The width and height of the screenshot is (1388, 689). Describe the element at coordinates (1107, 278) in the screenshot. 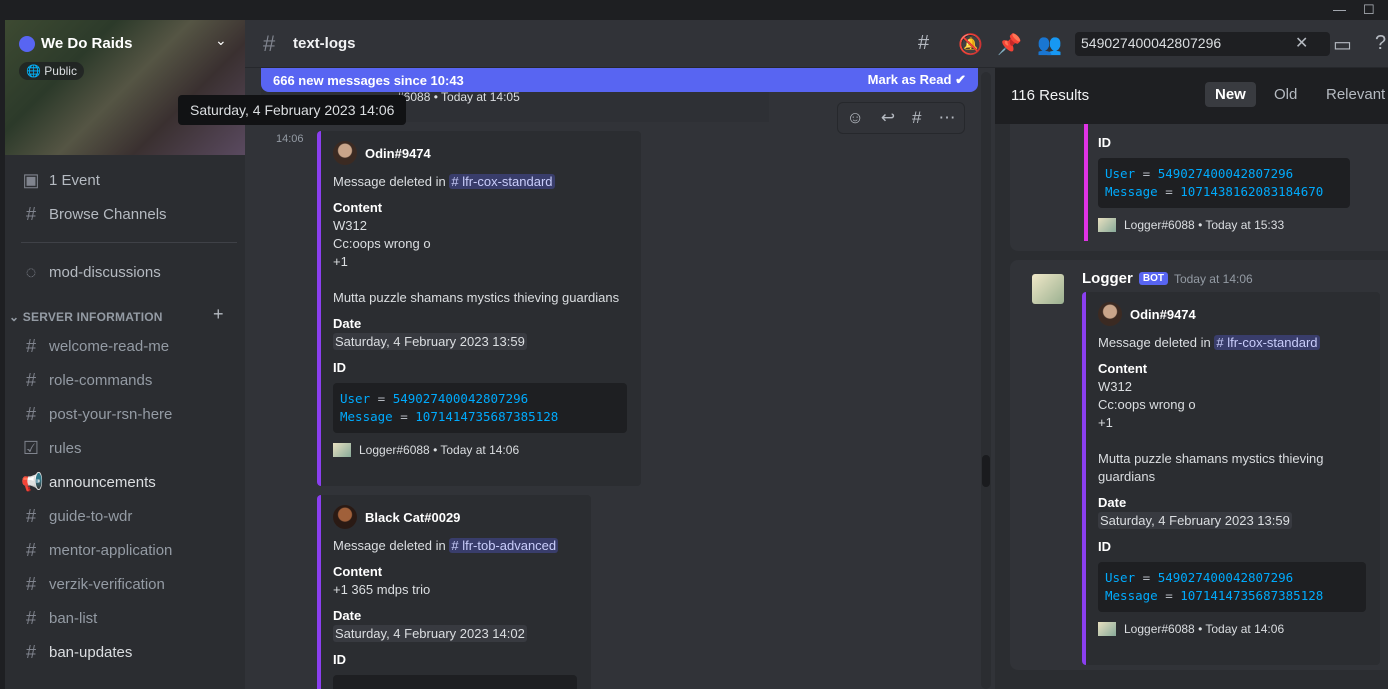

I see `bot-name: Logger` at that location.